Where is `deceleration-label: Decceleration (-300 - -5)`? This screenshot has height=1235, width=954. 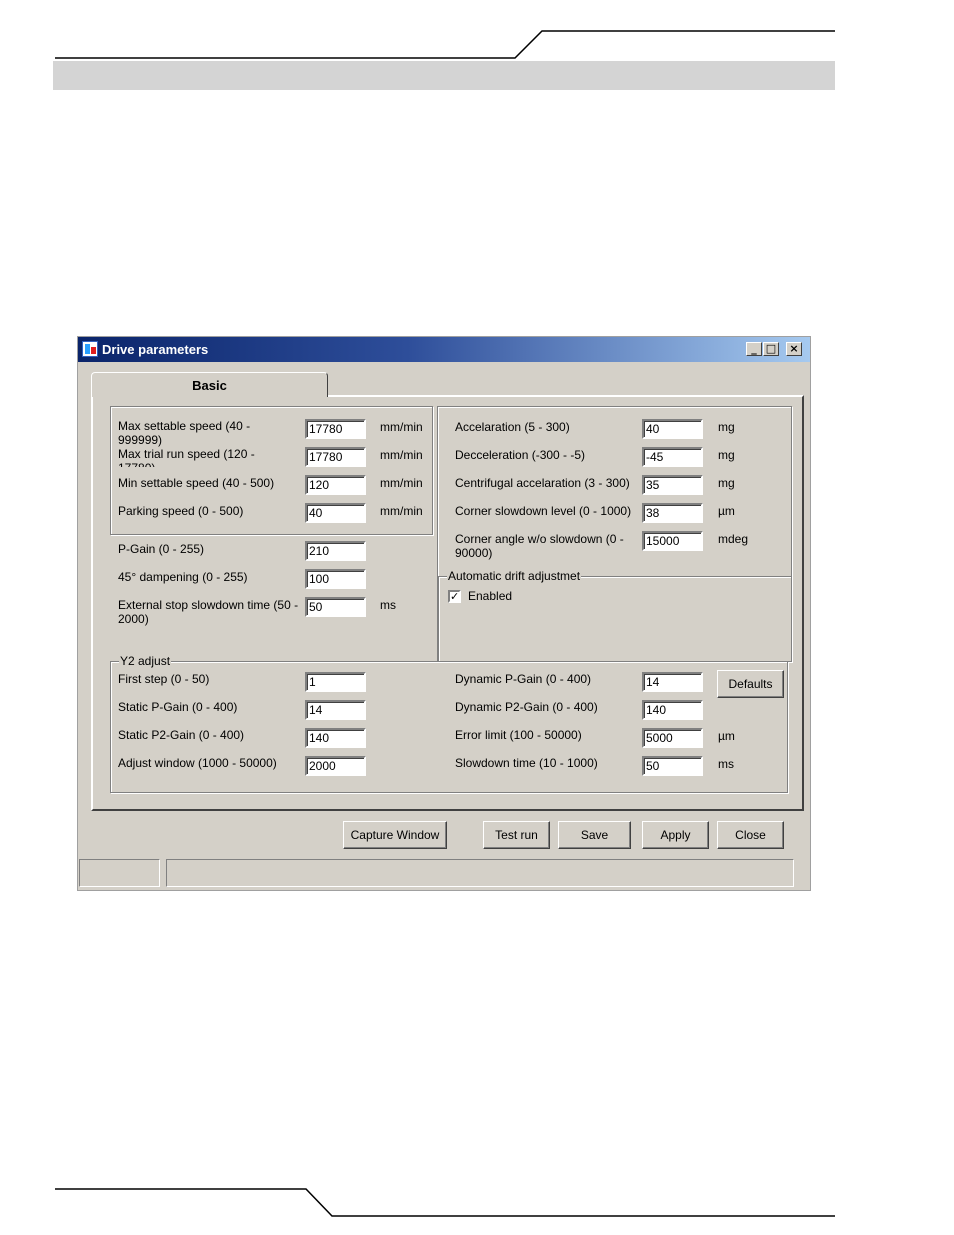 deceleration-label: Decceleration (-300 - -5) is located at coordinates (520, 455).